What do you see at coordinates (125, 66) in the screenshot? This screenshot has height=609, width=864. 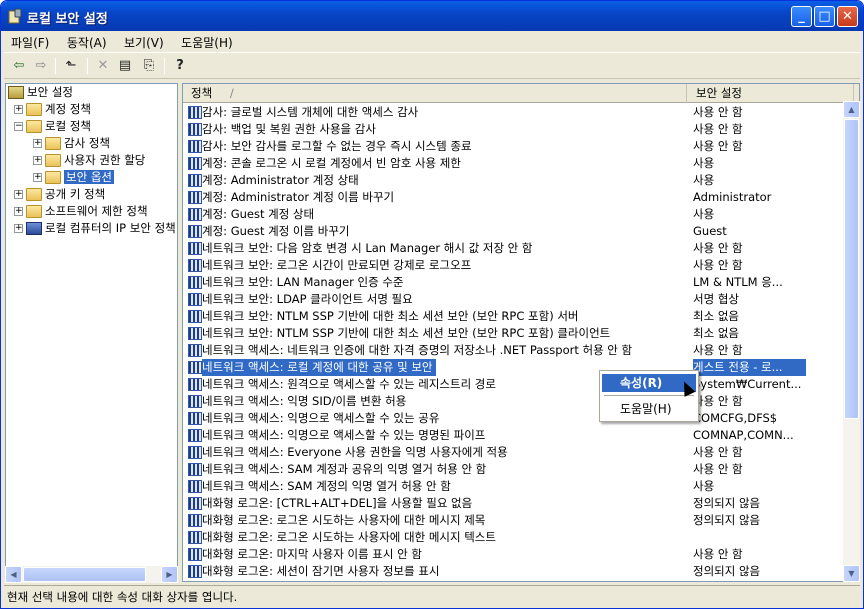 I see `properties-icon: ▤` at bounding box center [125, 66].